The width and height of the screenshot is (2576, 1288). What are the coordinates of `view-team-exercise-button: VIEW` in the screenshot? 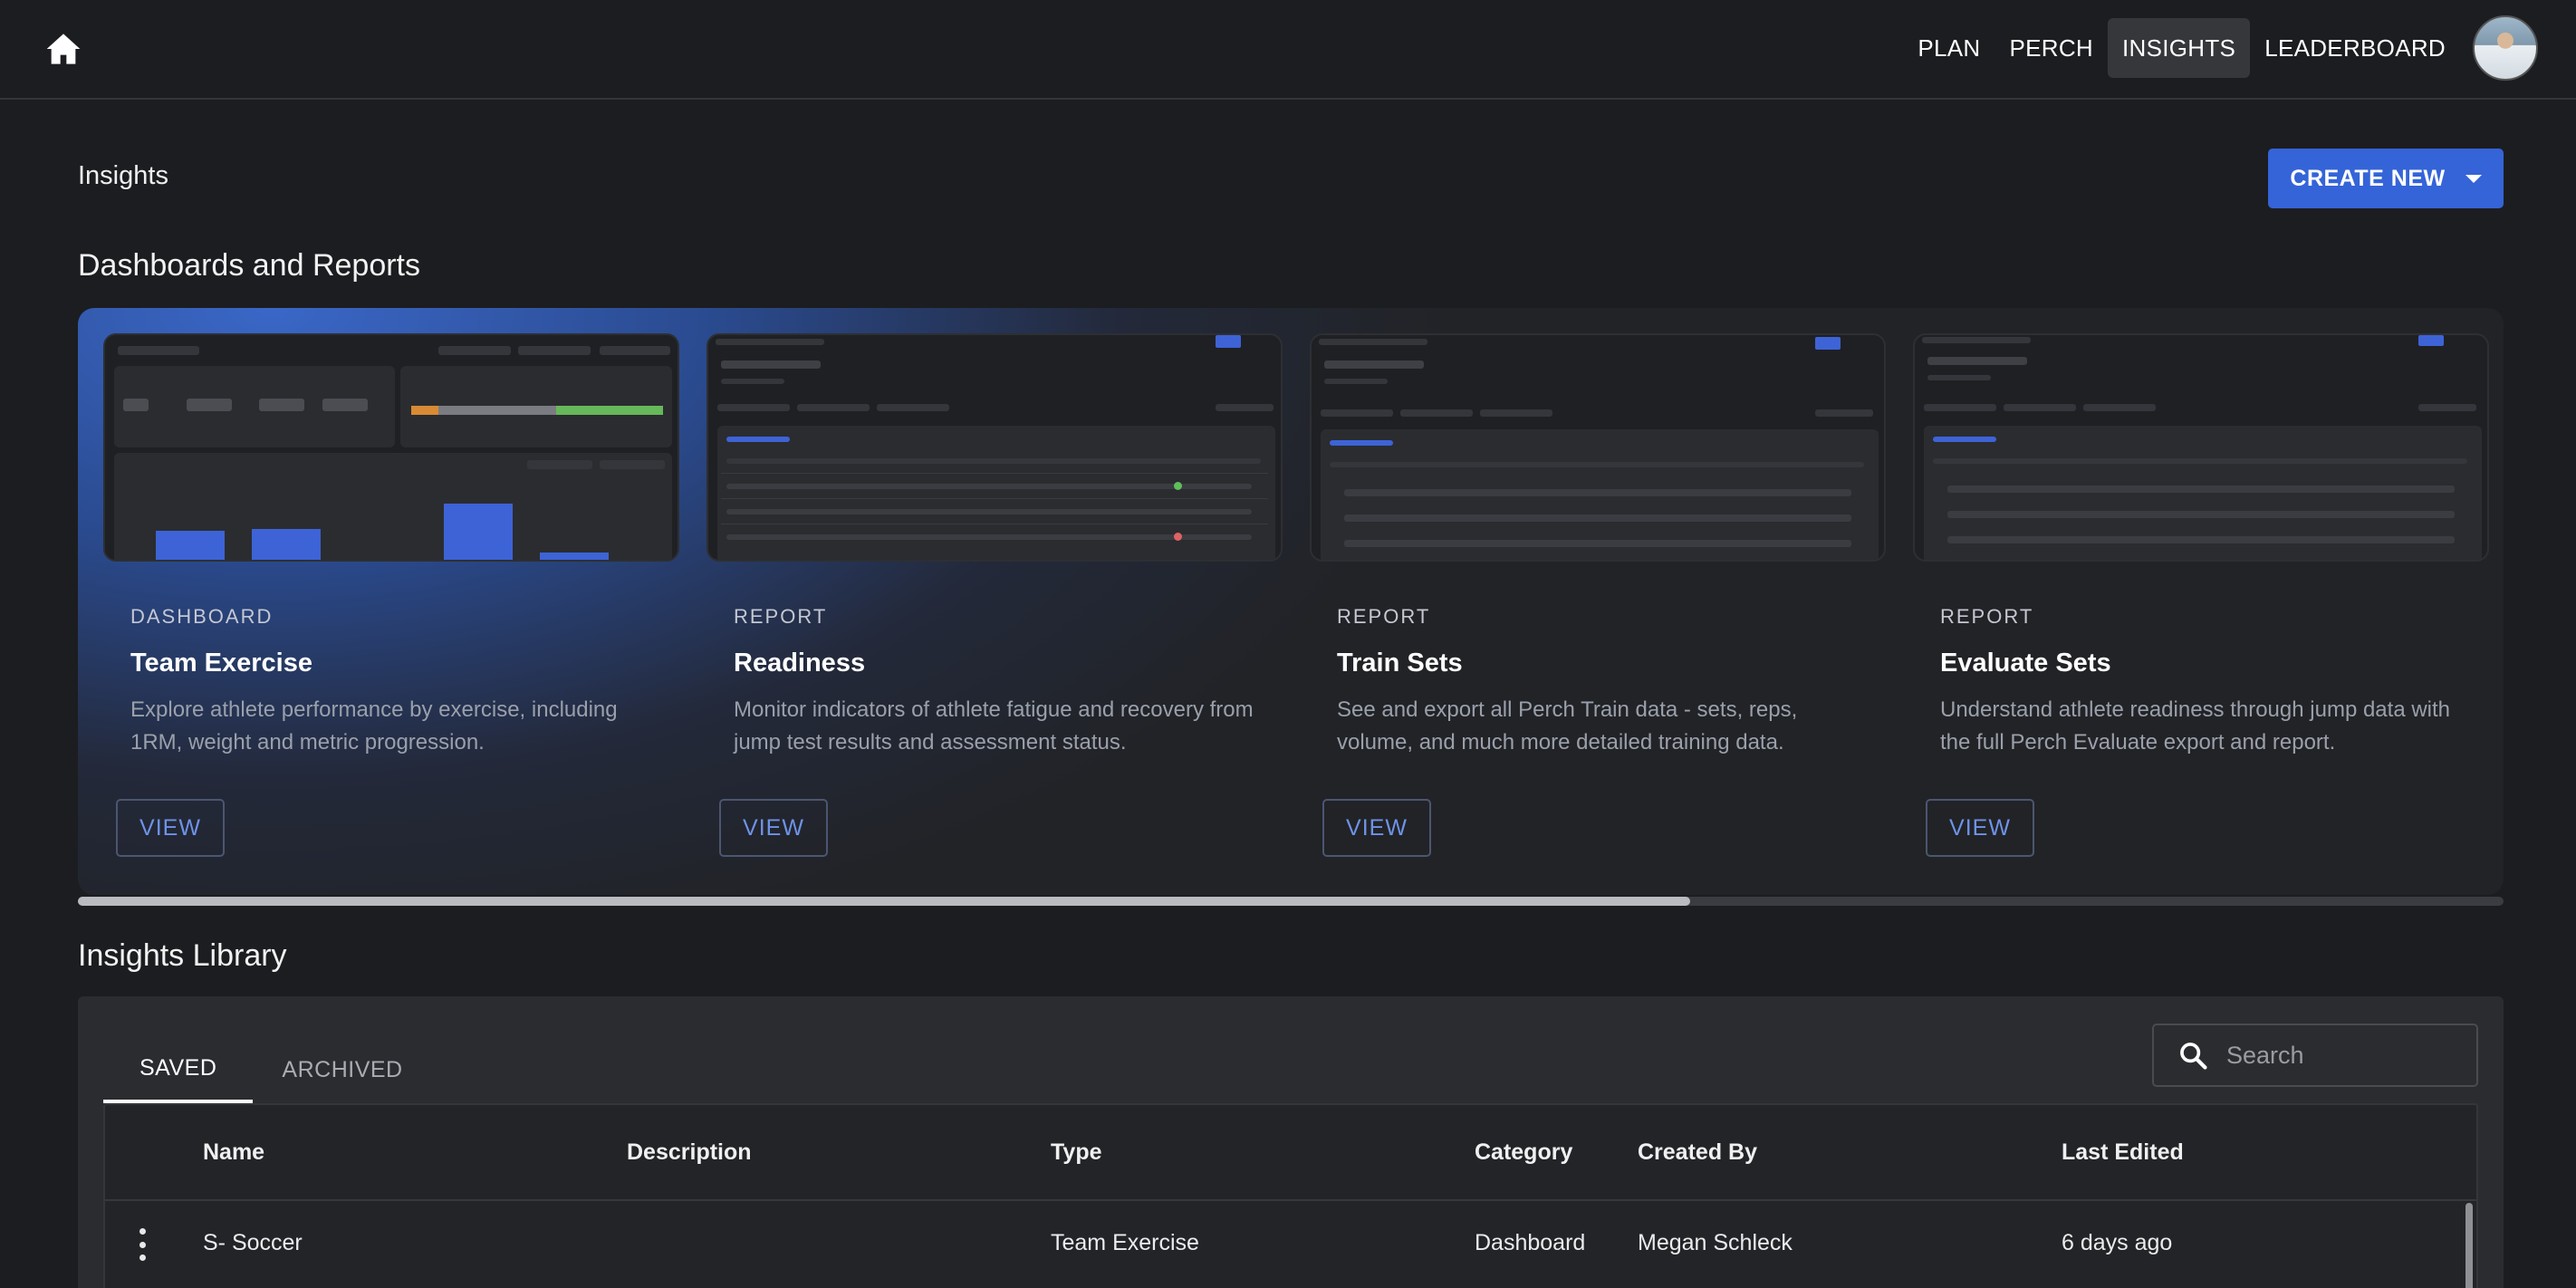 It's located at (170, 828).